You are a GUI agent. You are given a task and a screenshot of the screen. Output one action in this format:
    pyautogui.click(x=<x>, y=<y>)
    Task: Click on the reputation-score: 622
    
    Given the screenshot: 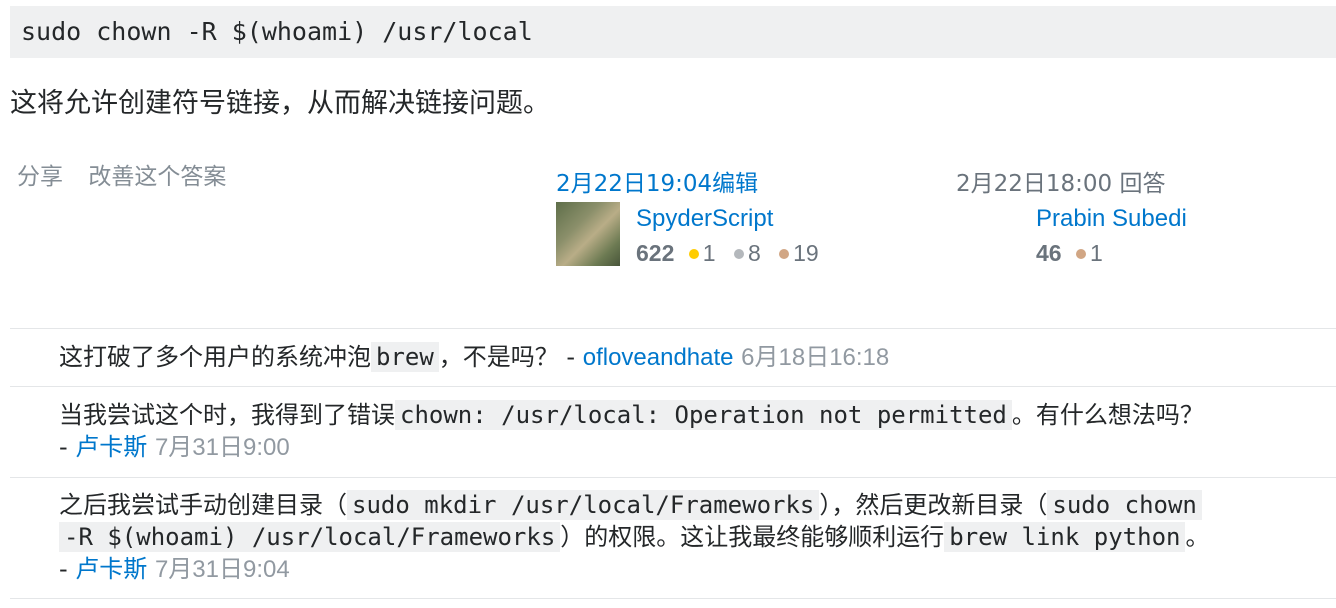 What is the action you would take?
    pyautogui.click(x=655, y=253)
    